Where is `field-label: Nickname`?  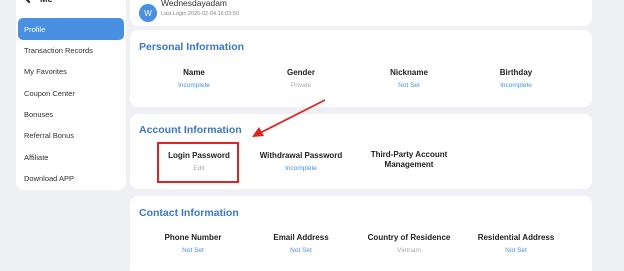 field-label: Nickname is located at coordinates (409, 72).